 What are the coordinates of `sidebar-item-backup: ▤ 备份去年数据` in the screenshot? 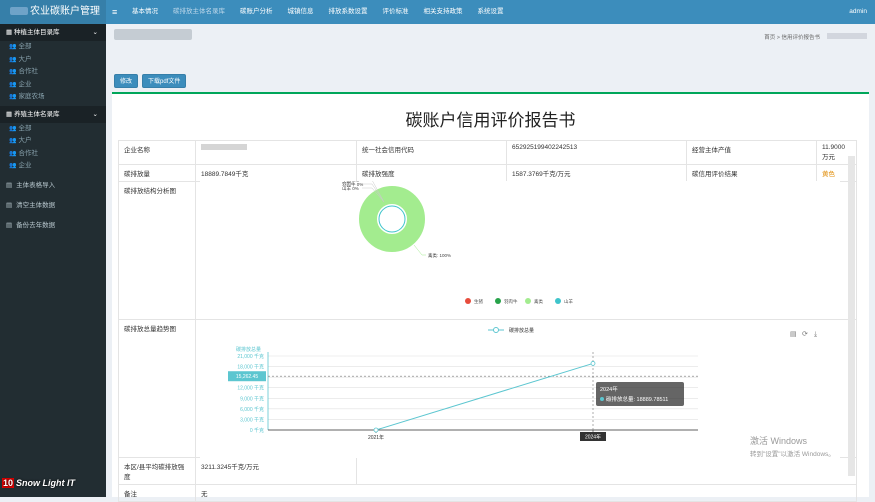 It's located at (53, 226).